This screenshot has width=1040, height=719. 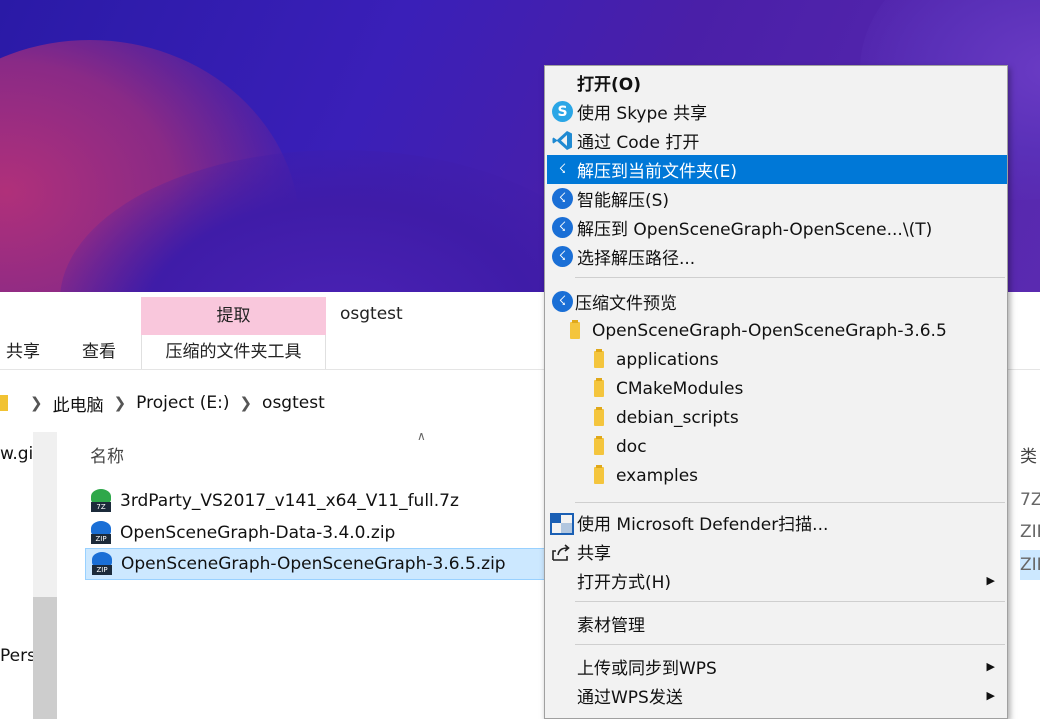 What do you see at coordinates (313, 564) in the screenshot?
I see `file-name: OpenSceneGraph-OpenSceneGraph-3.6.5.zip` at bounding box center [313, 564].